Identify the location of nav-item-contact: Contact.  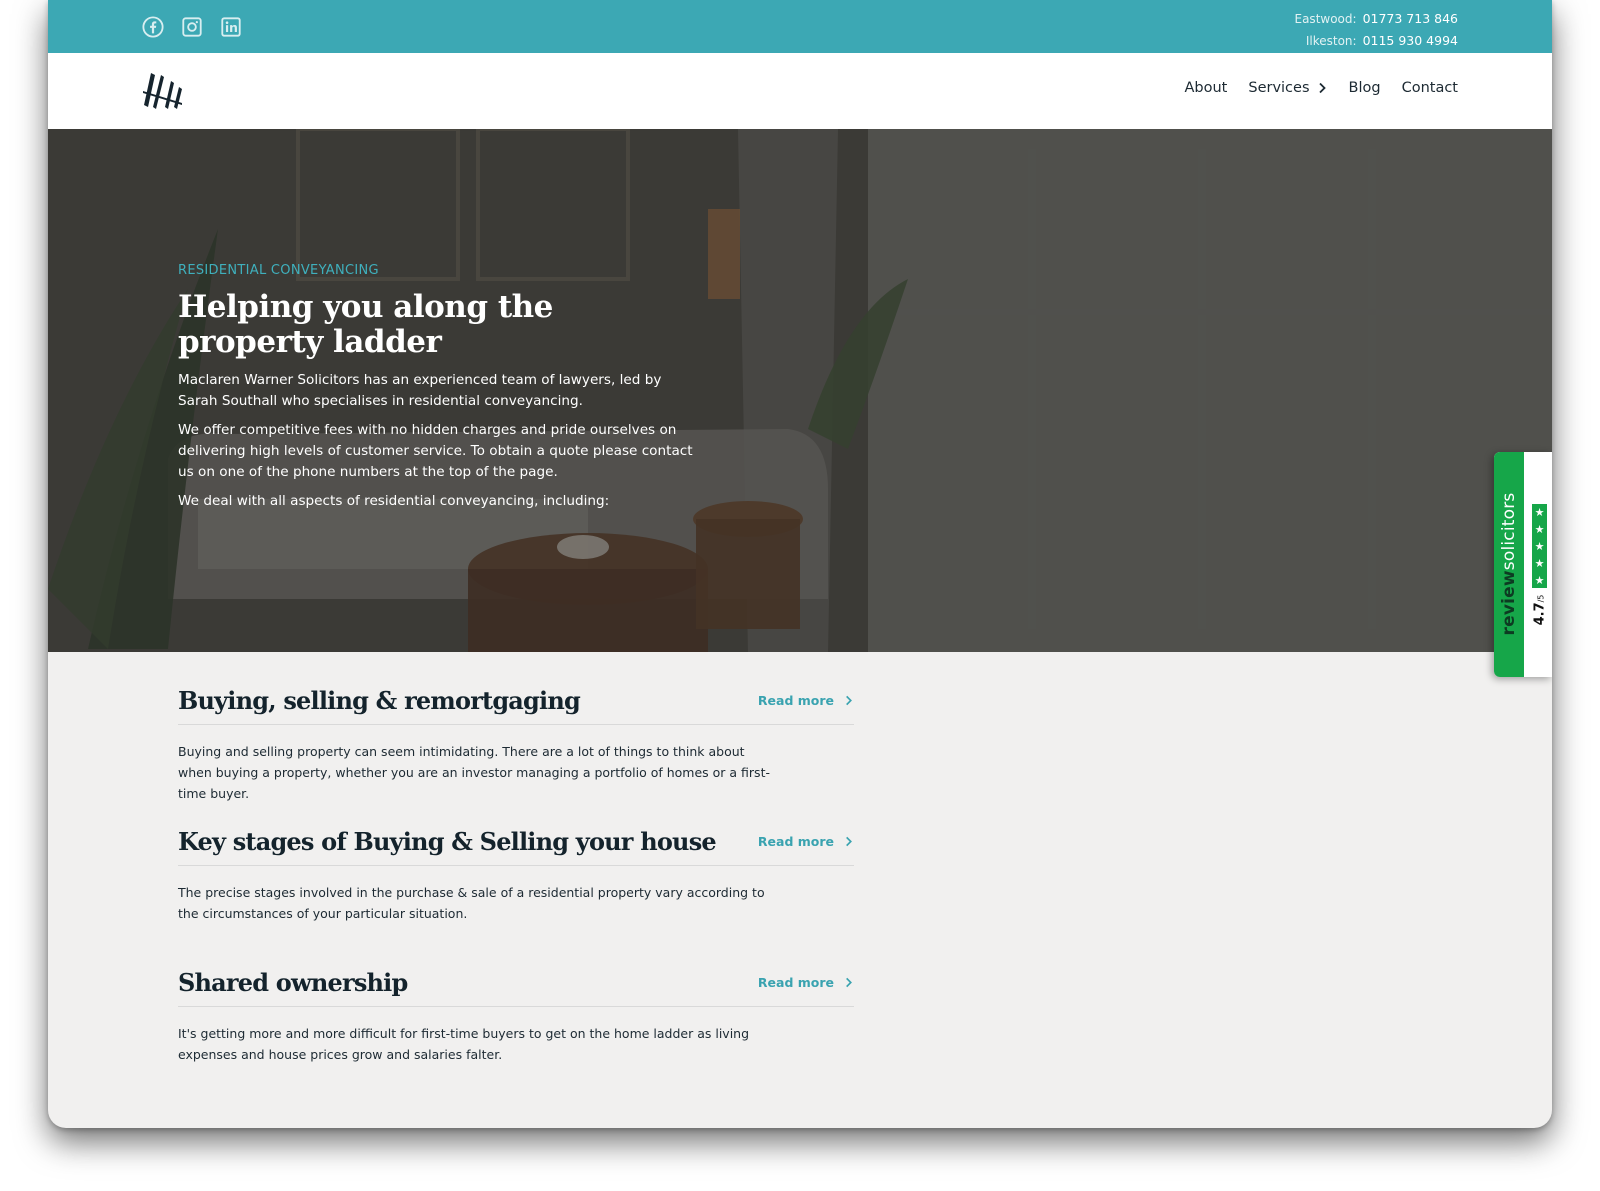
(1430, 88).